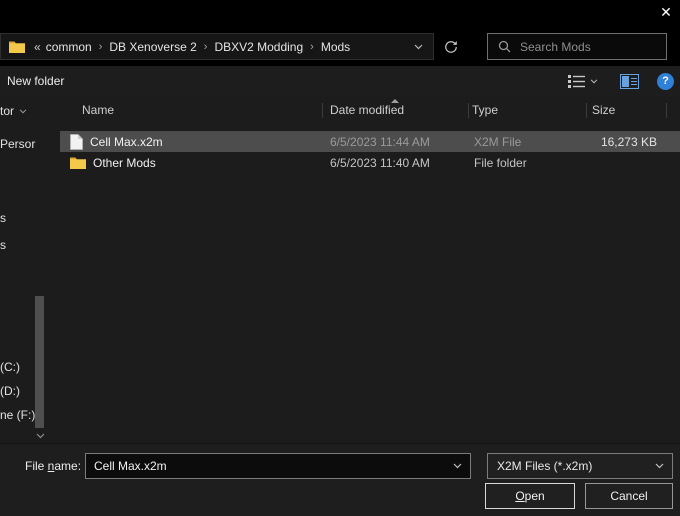 The width and height of the screenshot is (680, 516). What do you see at coordinates (7, 111) in the screenshot?
I see `sidebar-item-label: tor` at bounding box center [7, 111].